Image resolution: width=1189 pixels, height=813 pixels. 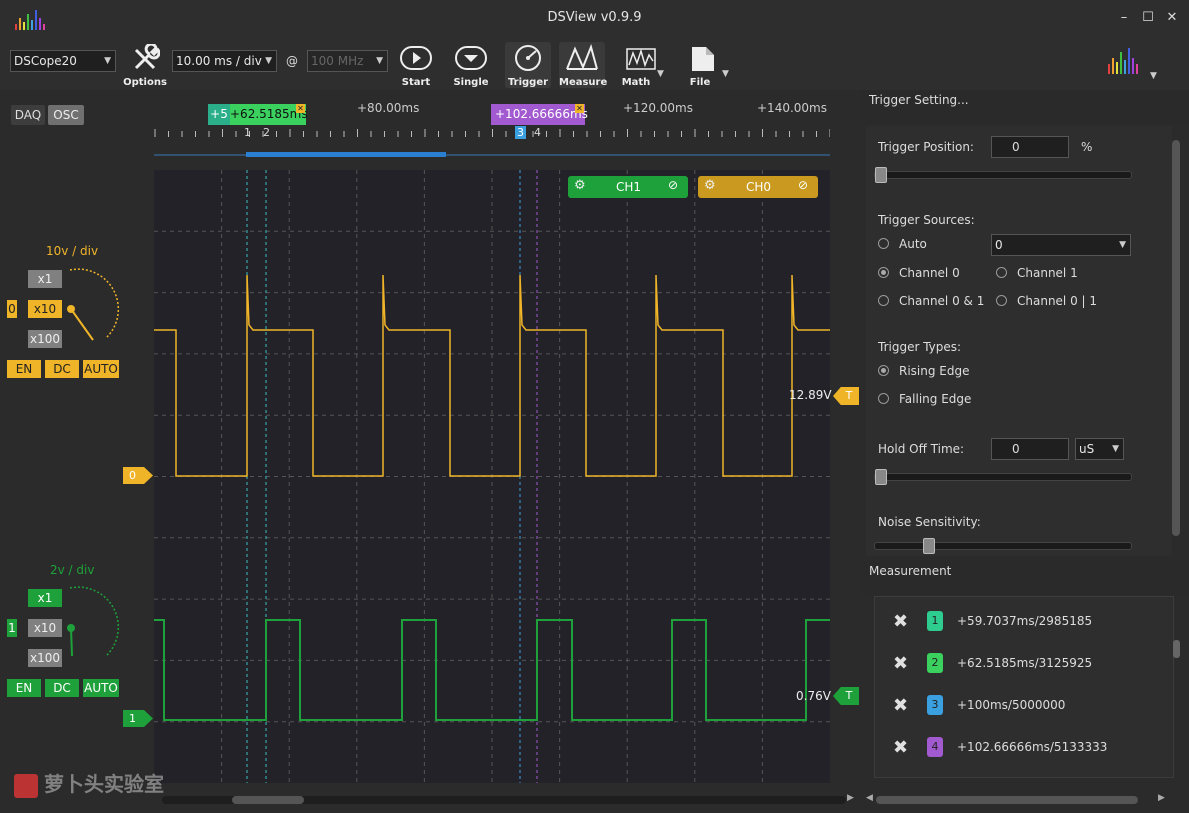 What do you see at coordinates (45, 339) in the screenshot?
I see `ch0-scale-x100: x100` at bounding box center [45, 339].